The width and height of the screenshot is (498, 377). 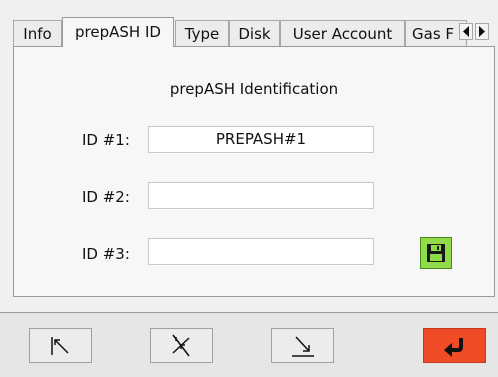 I want to click on tab-user-account-label: User Account, so click(x=342, y=34).